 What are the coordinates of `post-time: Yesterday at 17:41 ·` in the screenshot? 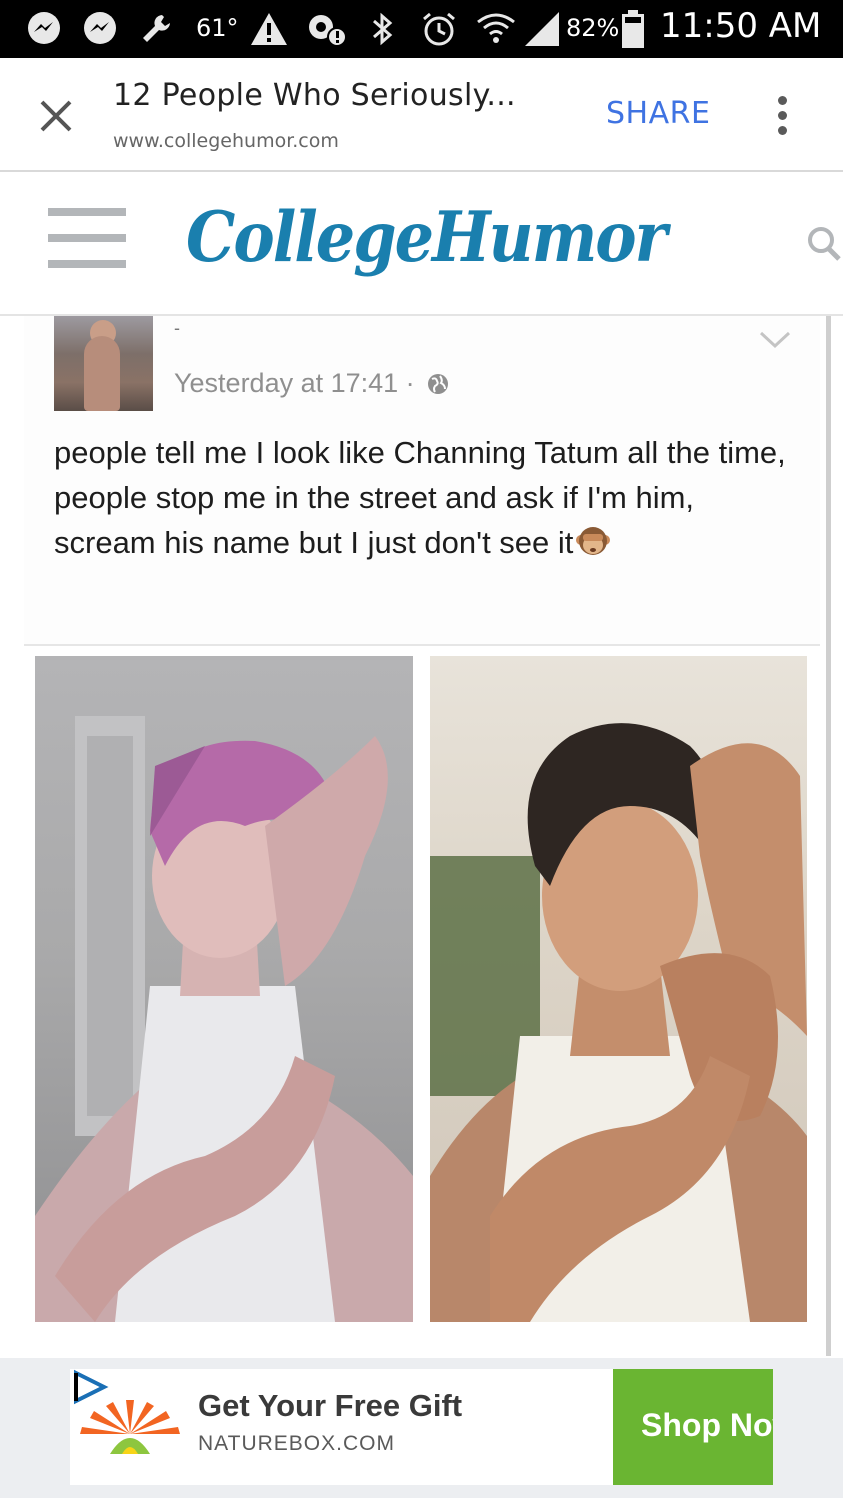 It's located at (294, 383).